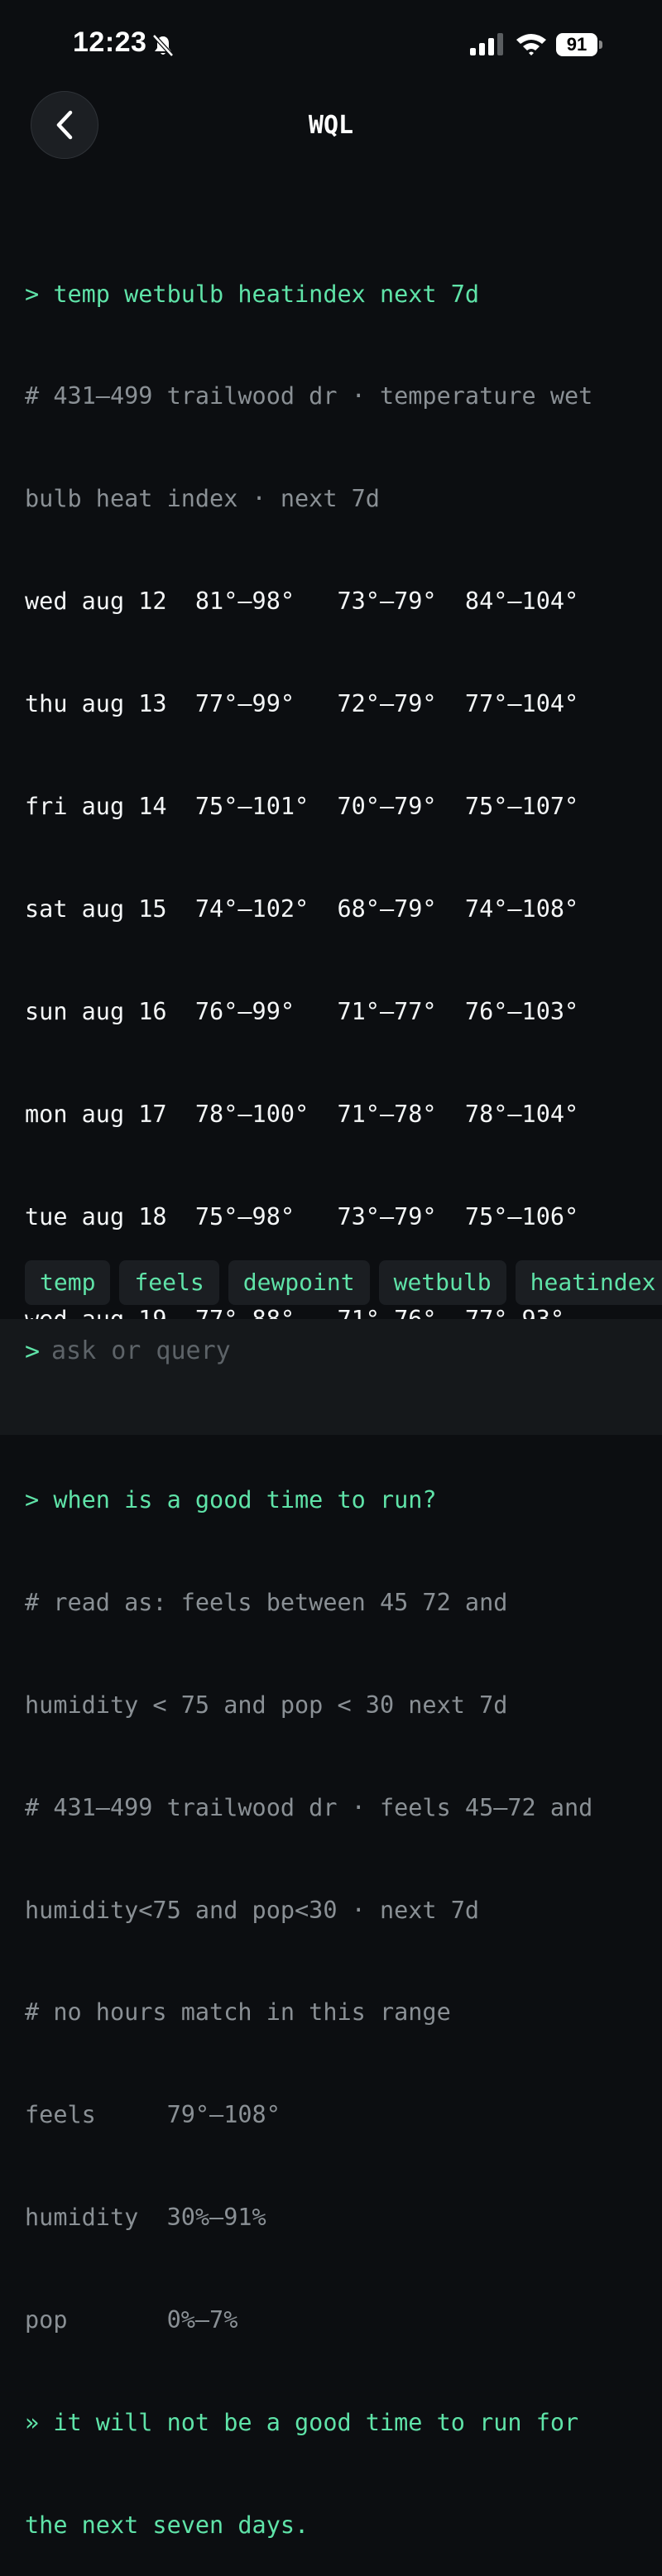 The width and height of the screenshot is (662, 2576). What do you see at coordinates (531, 45) in the screenshot?
I see `wifi-icon` at bounding box center [531, 45].